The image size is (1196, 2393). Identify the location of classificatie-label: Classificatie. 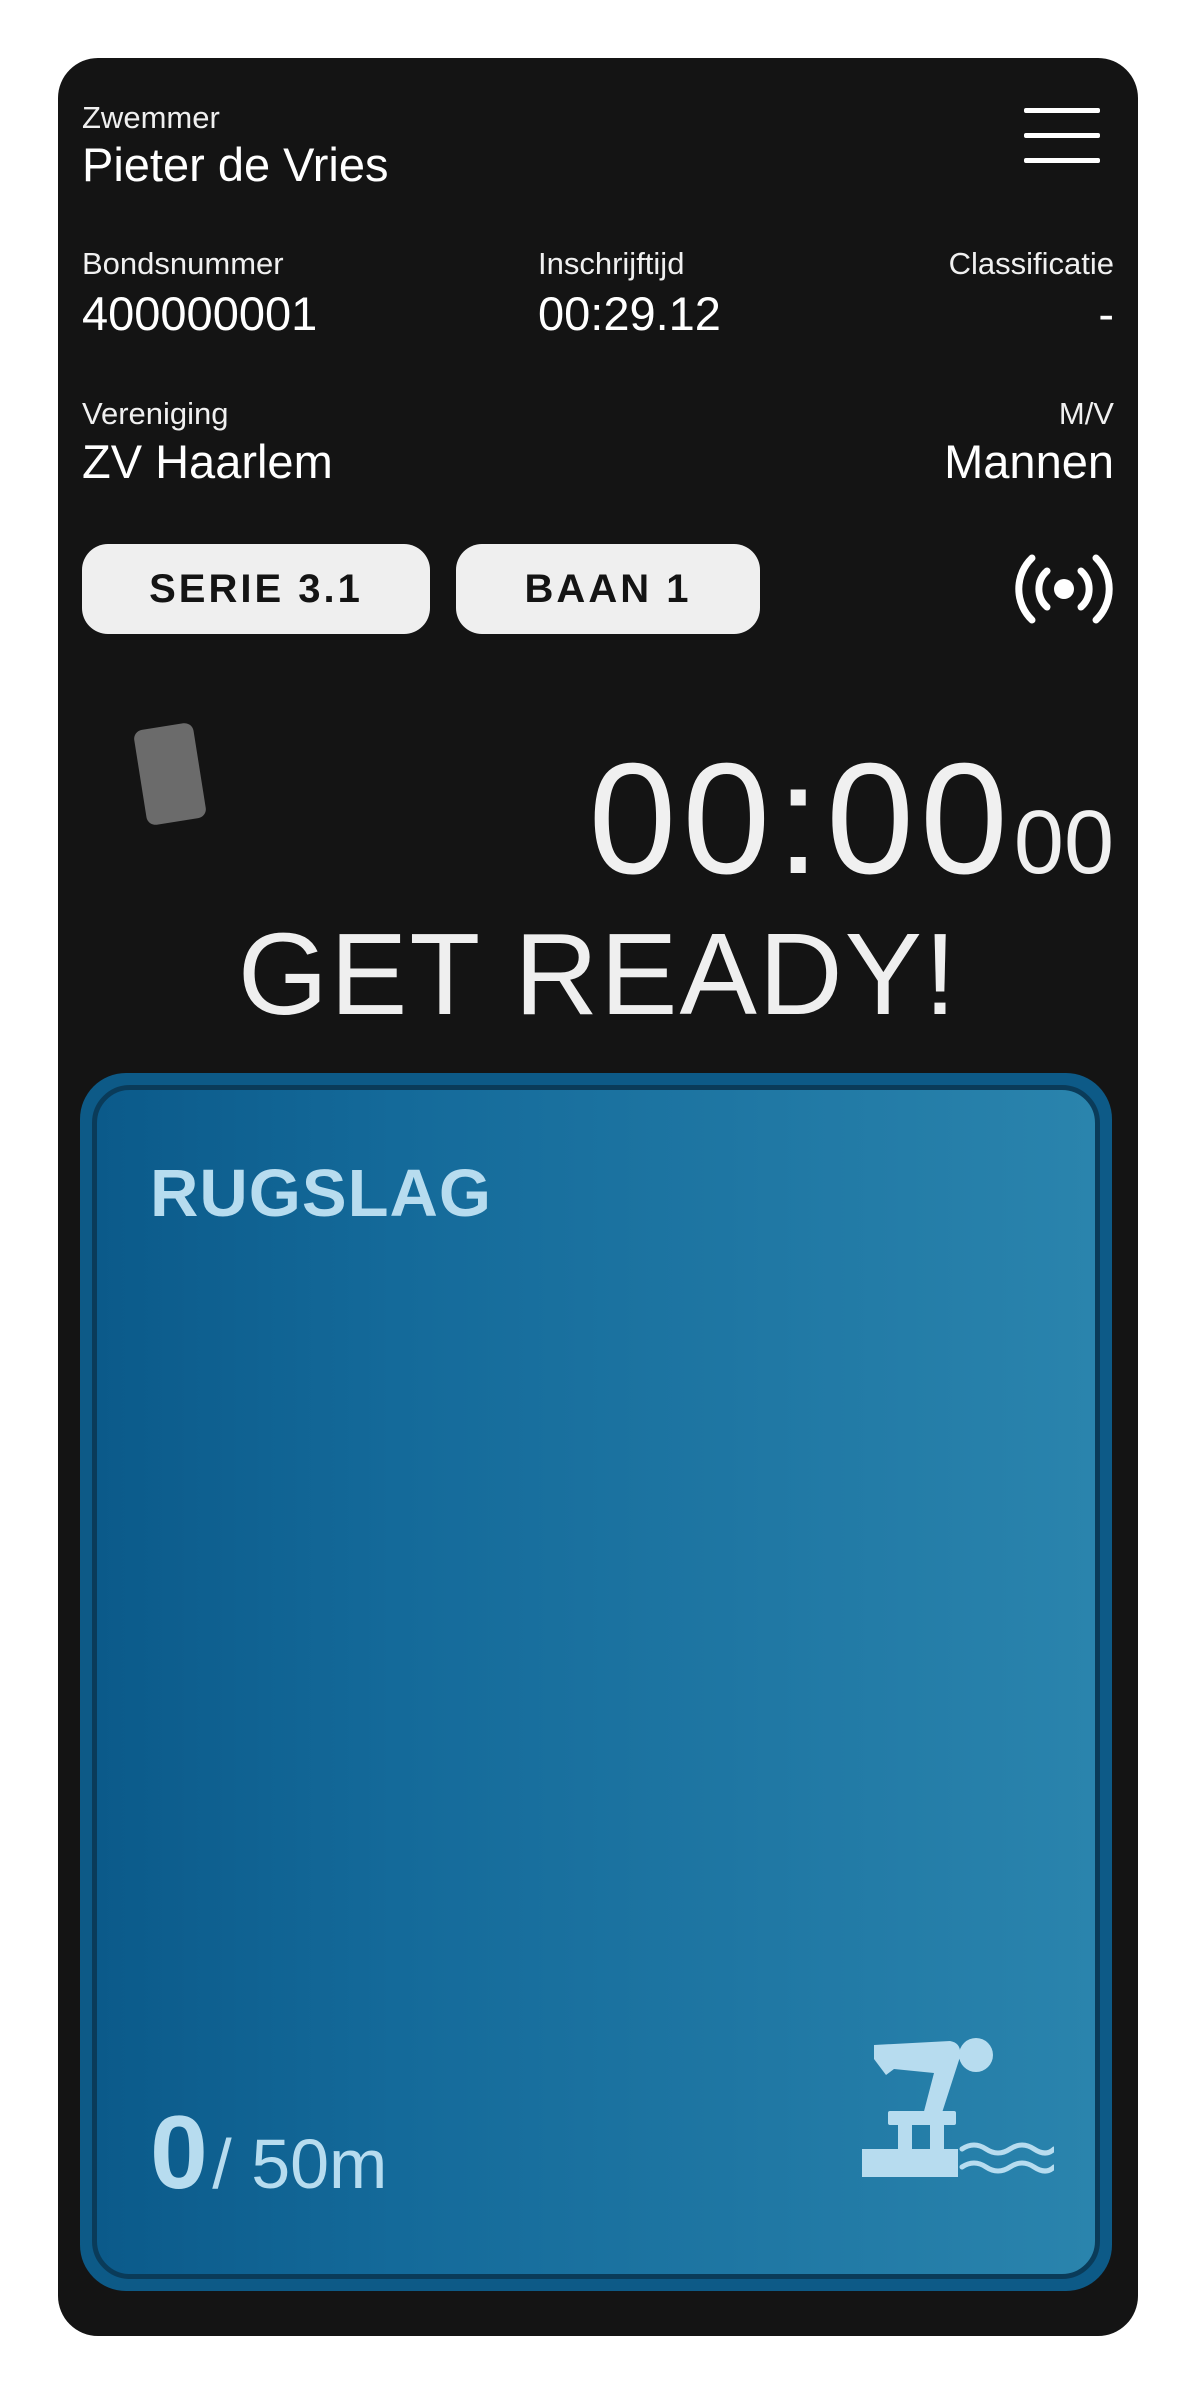
(1031, 263).